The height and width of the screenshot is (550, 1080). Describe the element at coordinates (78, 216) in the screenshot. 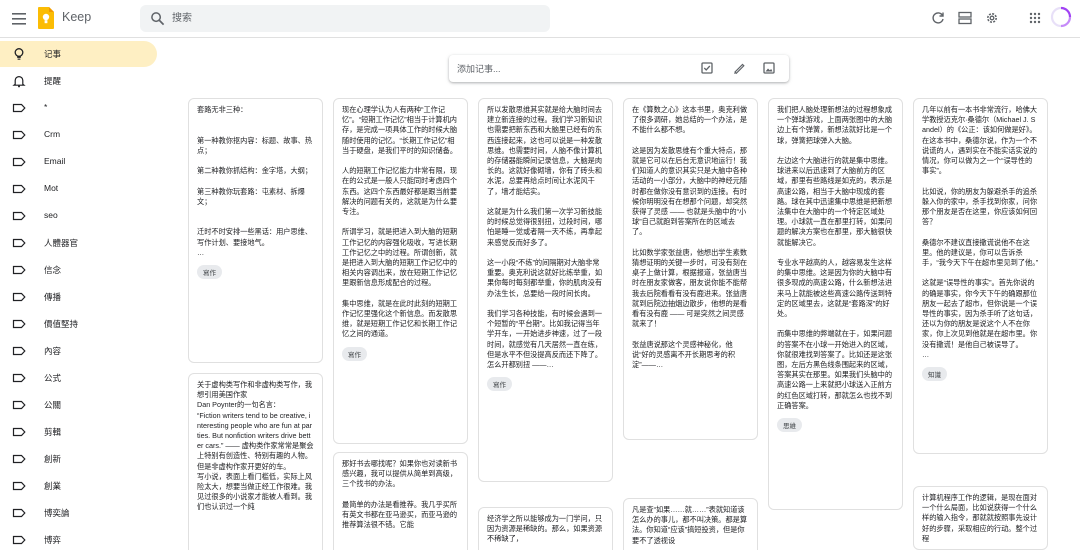

I see `sidebar-item-label-seo: seo` at that location.